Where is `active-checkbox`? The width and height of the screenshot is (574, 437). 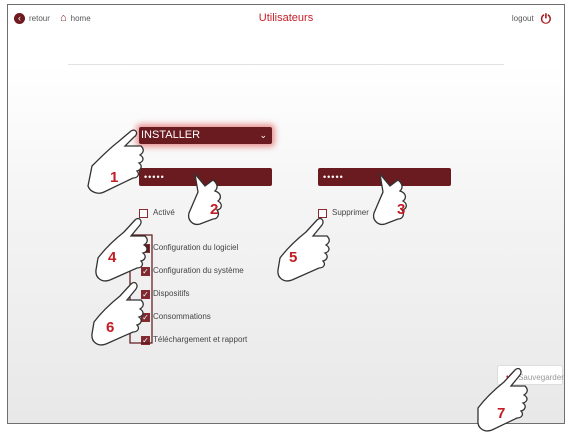
active-checkbox is located at coordinates (143, 213).